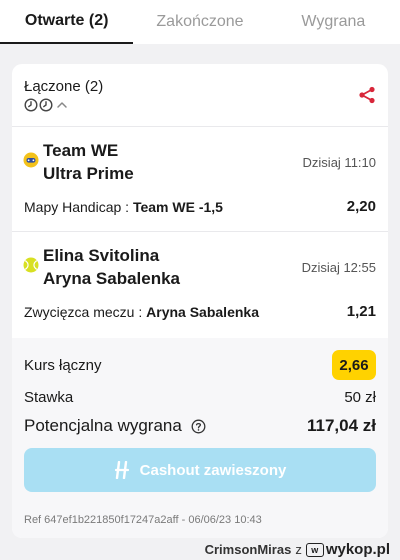 Image resolution: width=400 pixels, height=560 pixels. What do you see at coordinates (213, 470) in the screenshot?
I see `cashout-label: Cashout zawieszony` at bounding box center [213, 470].